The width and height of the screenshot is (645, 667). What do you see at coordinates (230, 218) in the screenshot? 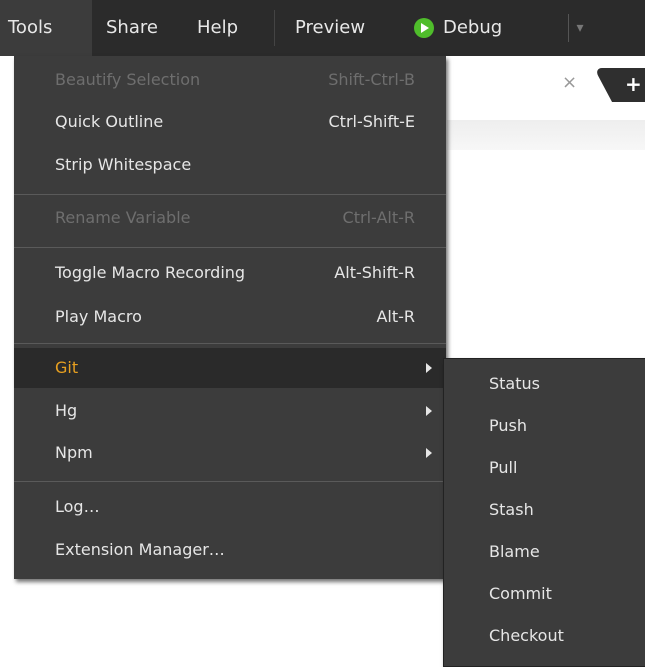
I see `menu-item-rename-variable: Rename Variable Ctrl-Alt-R` at bounding box center [230, 218].